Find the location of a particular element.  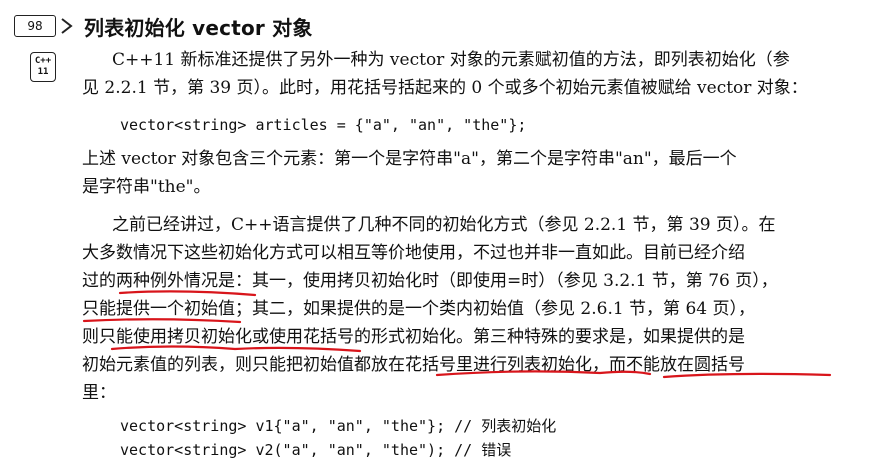

paragraph3-line5: 则只能使用拷贝初始化或使用花括号的形式初始化。第三种特殊的要求是，如果提供的是 is located at coordinates (413, 337).